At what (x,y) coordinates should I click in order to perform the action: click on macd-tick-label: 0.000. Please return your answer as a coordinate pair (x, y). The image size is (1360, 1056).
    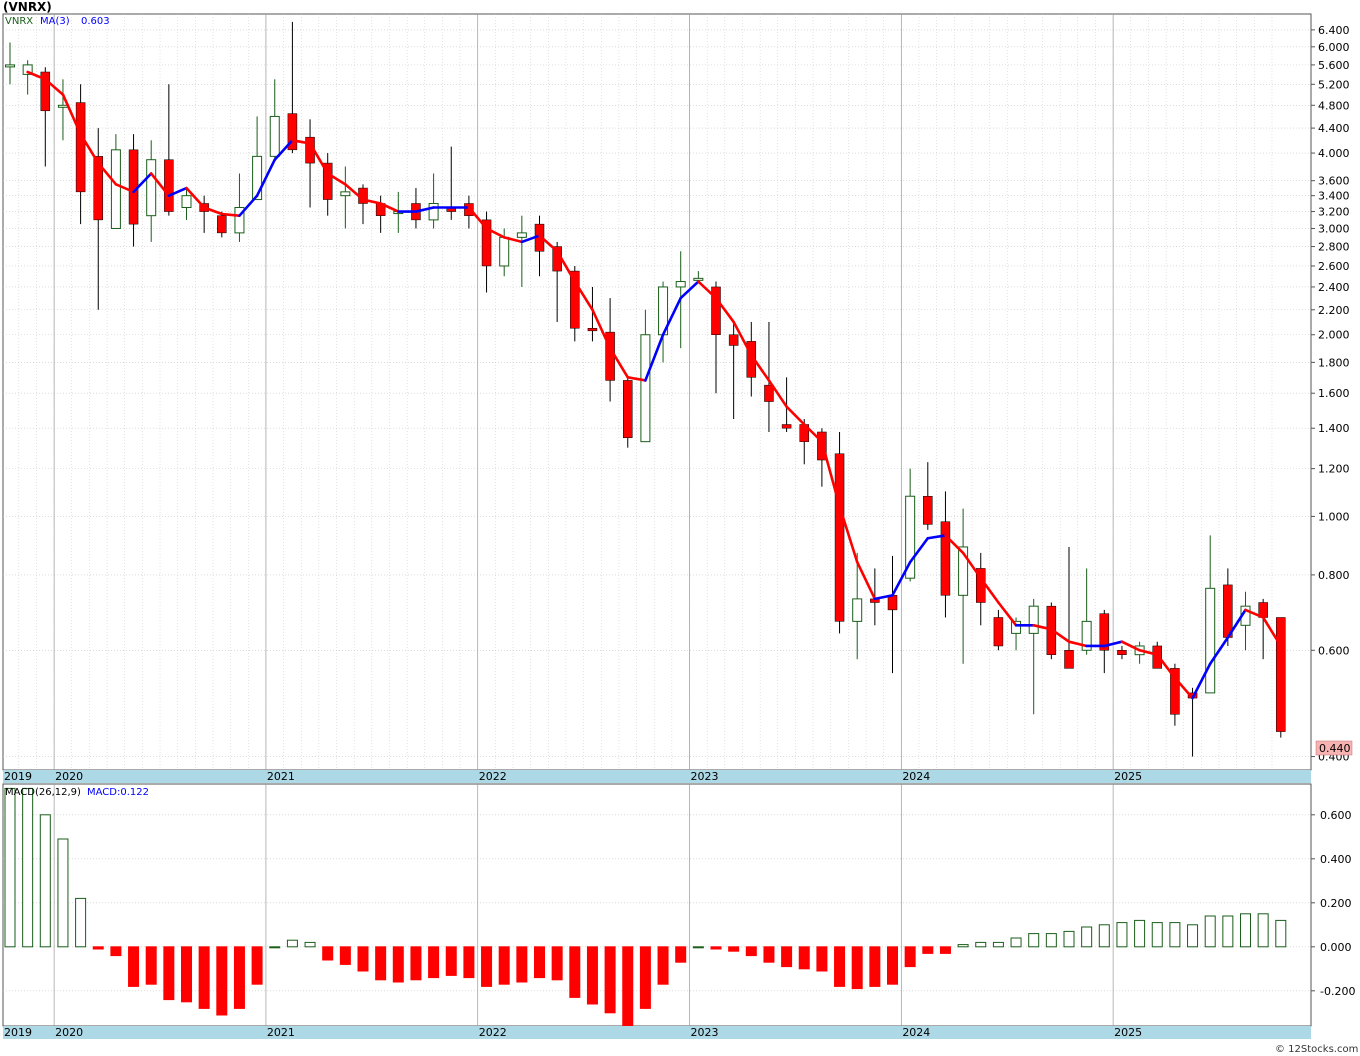
    Looking at the image, I should click on (1336, 947).